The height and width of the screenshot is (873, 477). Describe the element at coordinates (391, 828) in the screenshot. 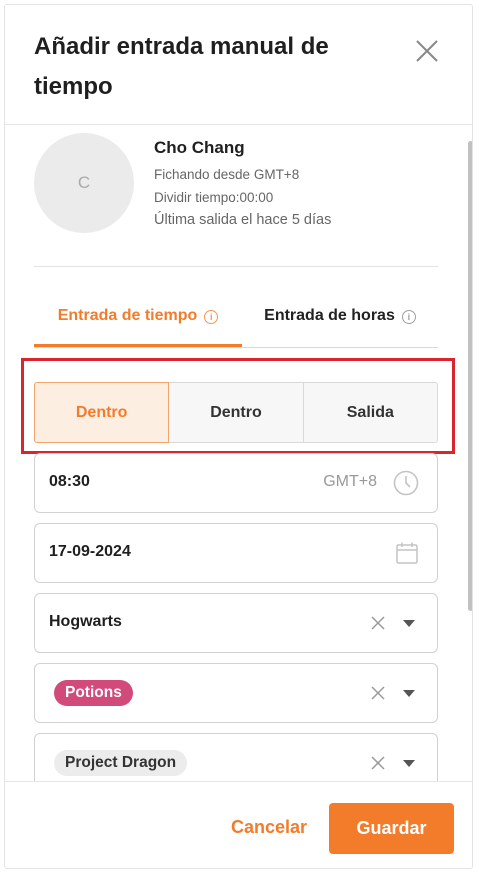

I see `save-button: Guardar` at that location.